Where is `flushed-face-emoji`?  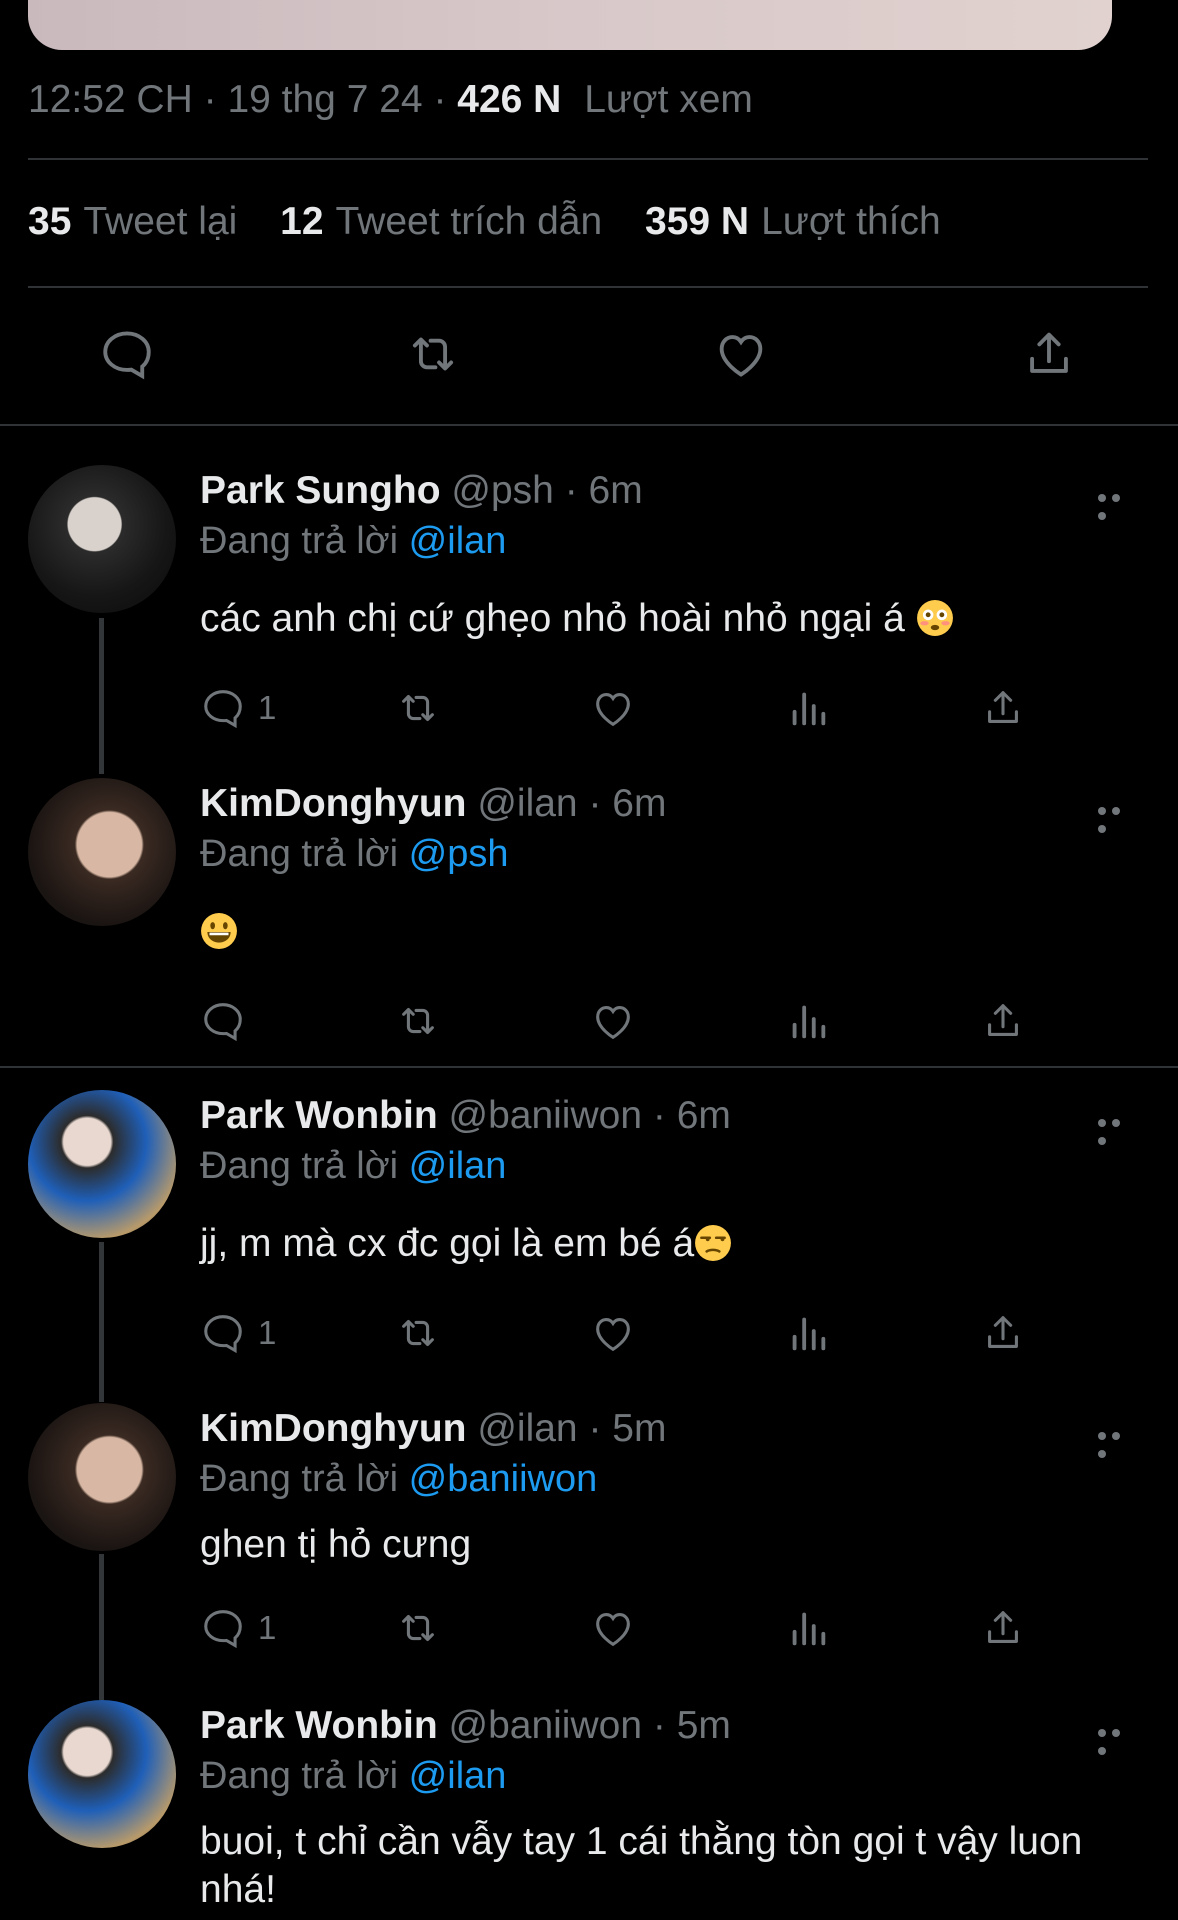
flushed-face-emoji is located at coordinates (934, 618).